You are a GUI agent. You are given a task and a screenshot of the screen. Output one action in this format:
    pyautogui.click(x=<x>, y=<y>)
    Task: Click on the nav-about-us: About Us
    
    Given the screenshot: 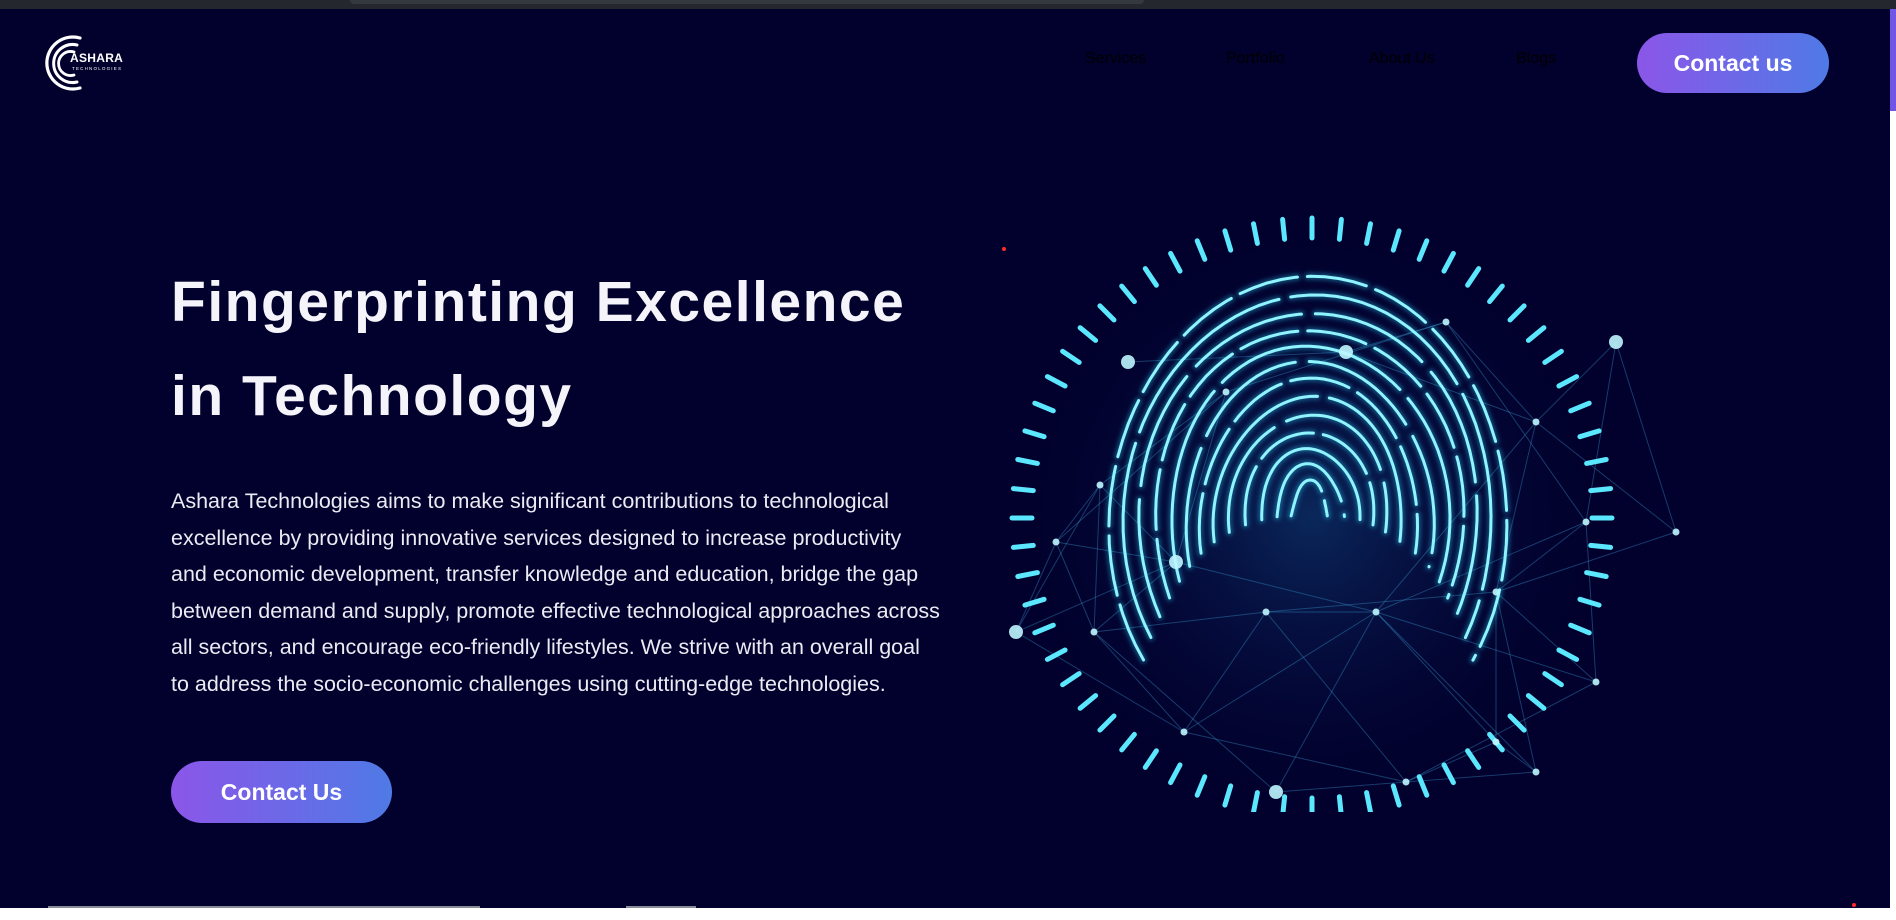 What is the action you would take?
    pyautogui.click(x=1402, y=59)
    